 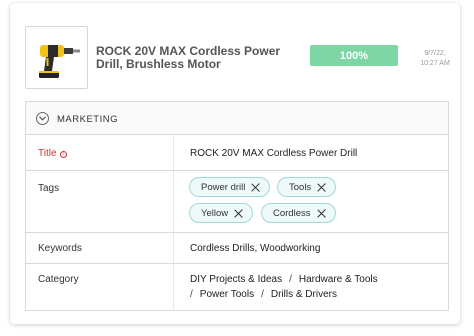 I want to click on category-path-line-2: / Power Tools / Drills & Drivers, so click(x=263, y=294).